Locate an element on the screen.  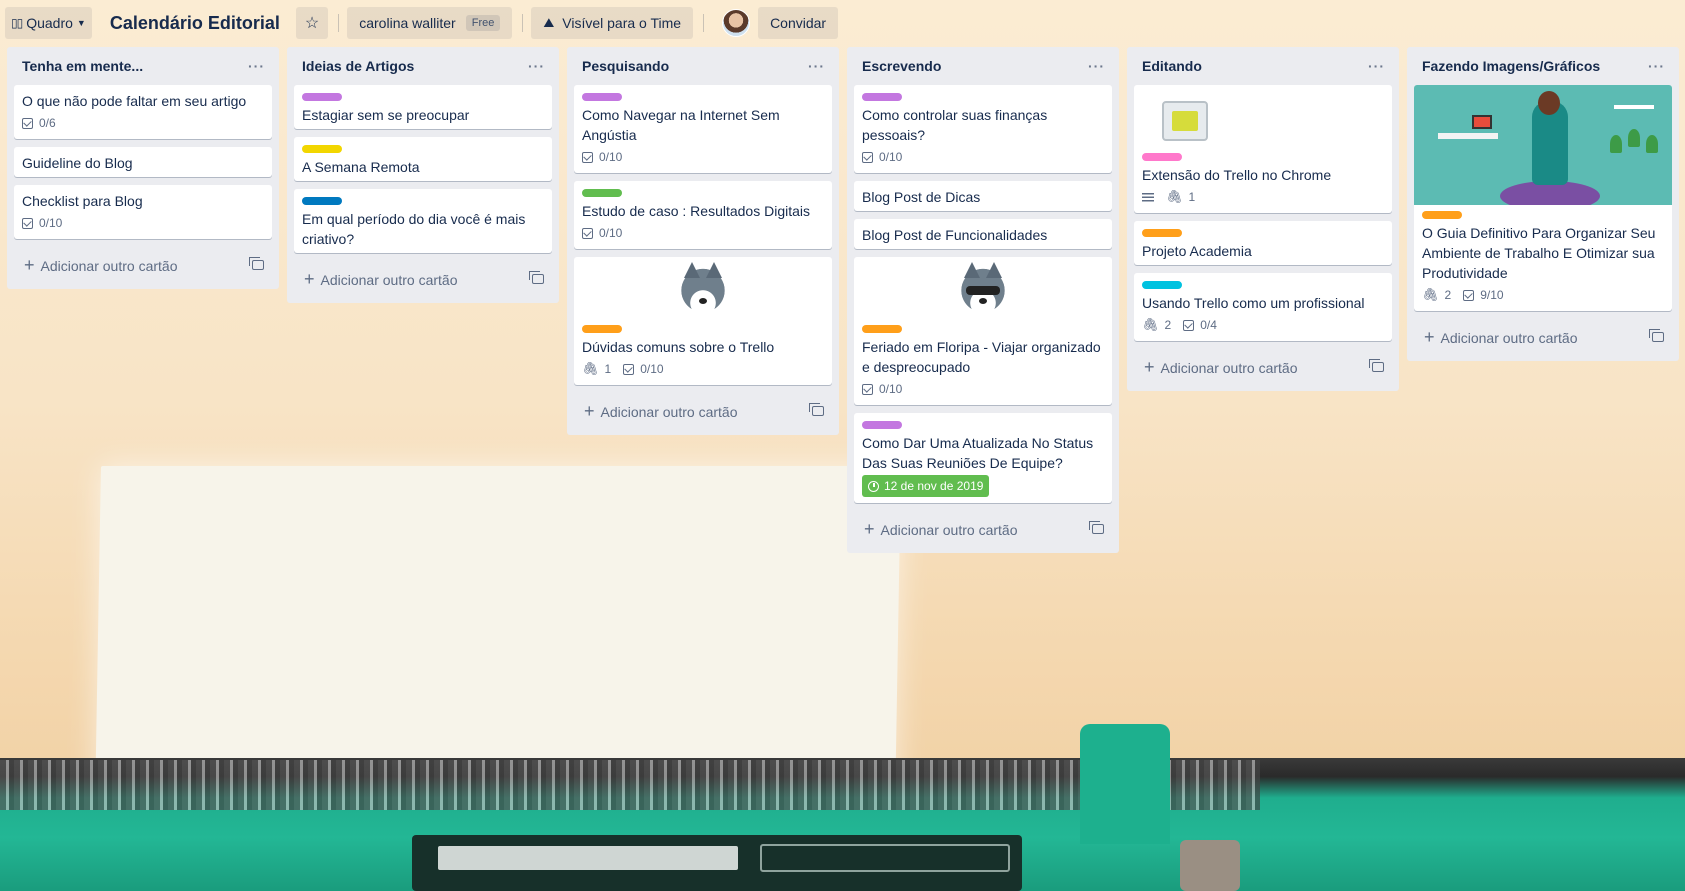
list-header: Ideias de Artigos ··· is located at coordinates (423, 66).